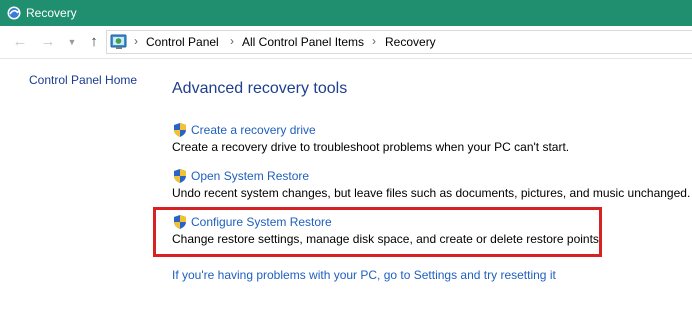 Image resolution: width=692 pixels, height=311 pixels. I want to click on control-panel-home-link: Control Panel Home, so click(83, 80).